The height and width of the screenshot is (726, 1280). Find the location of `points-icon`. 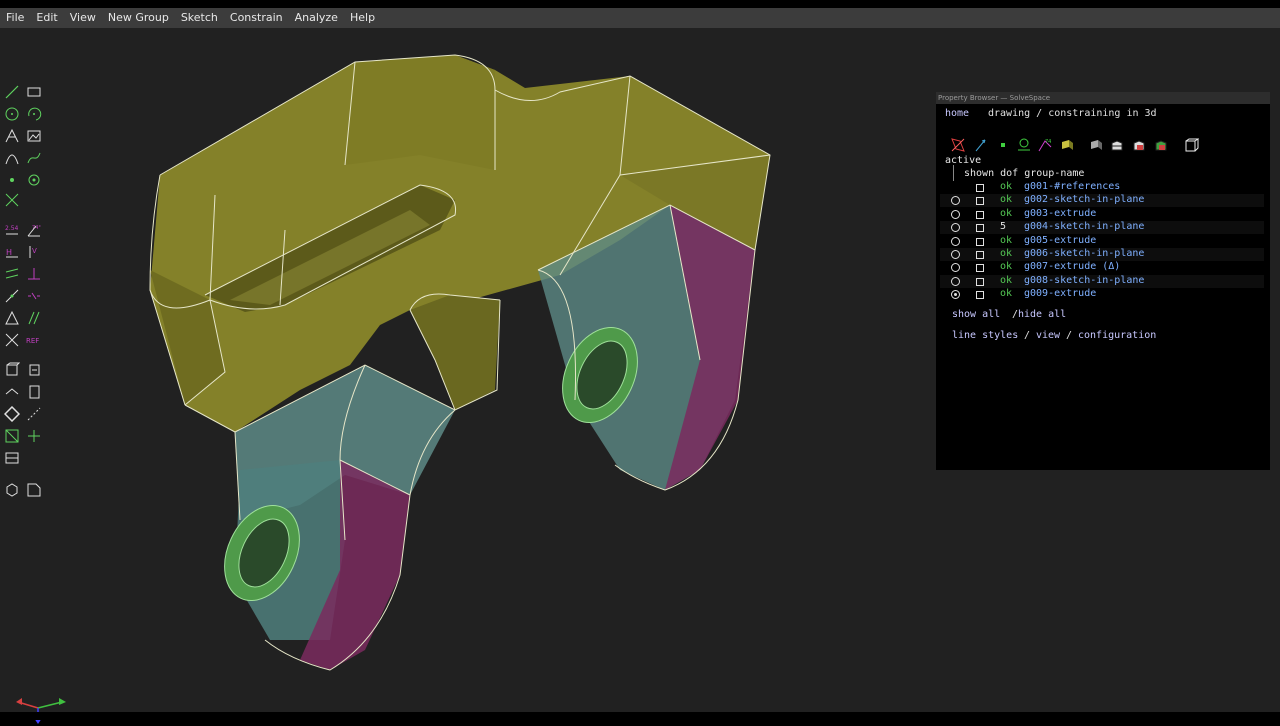

points-icon is located at coordinates (1003, 145).